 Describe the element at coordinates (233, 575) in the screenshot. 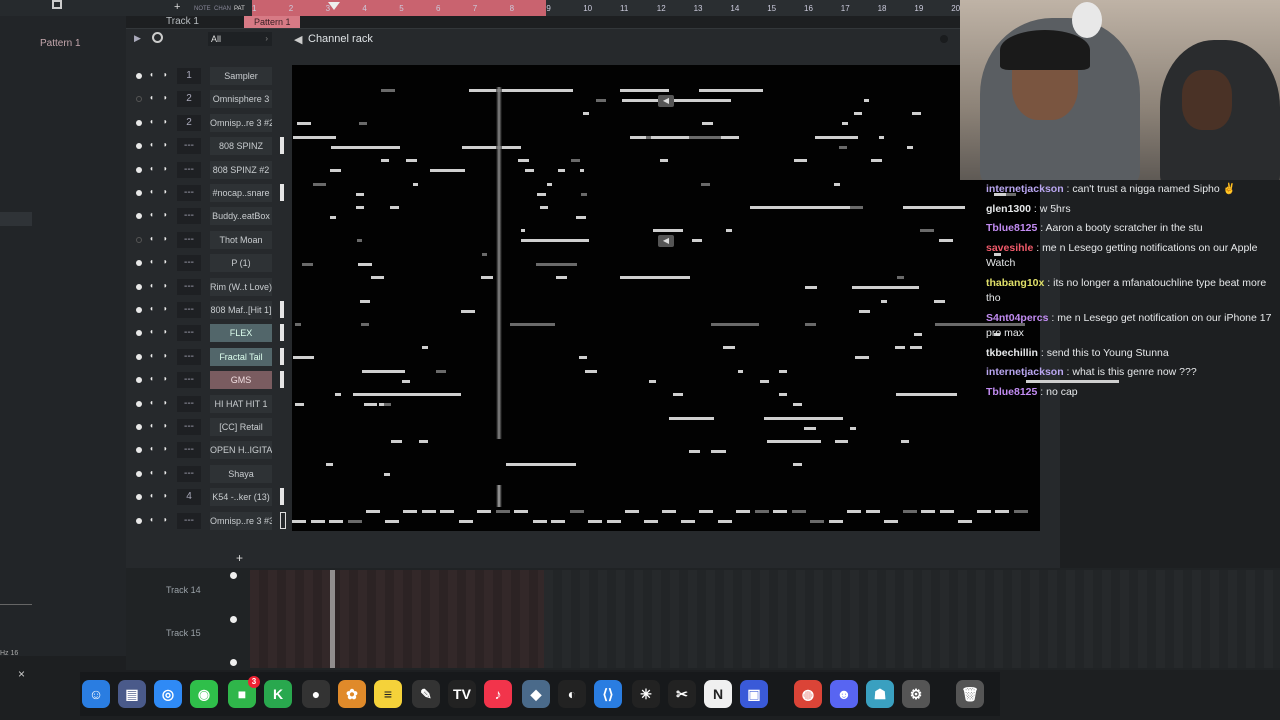

I see `track-13-mute` at that location.